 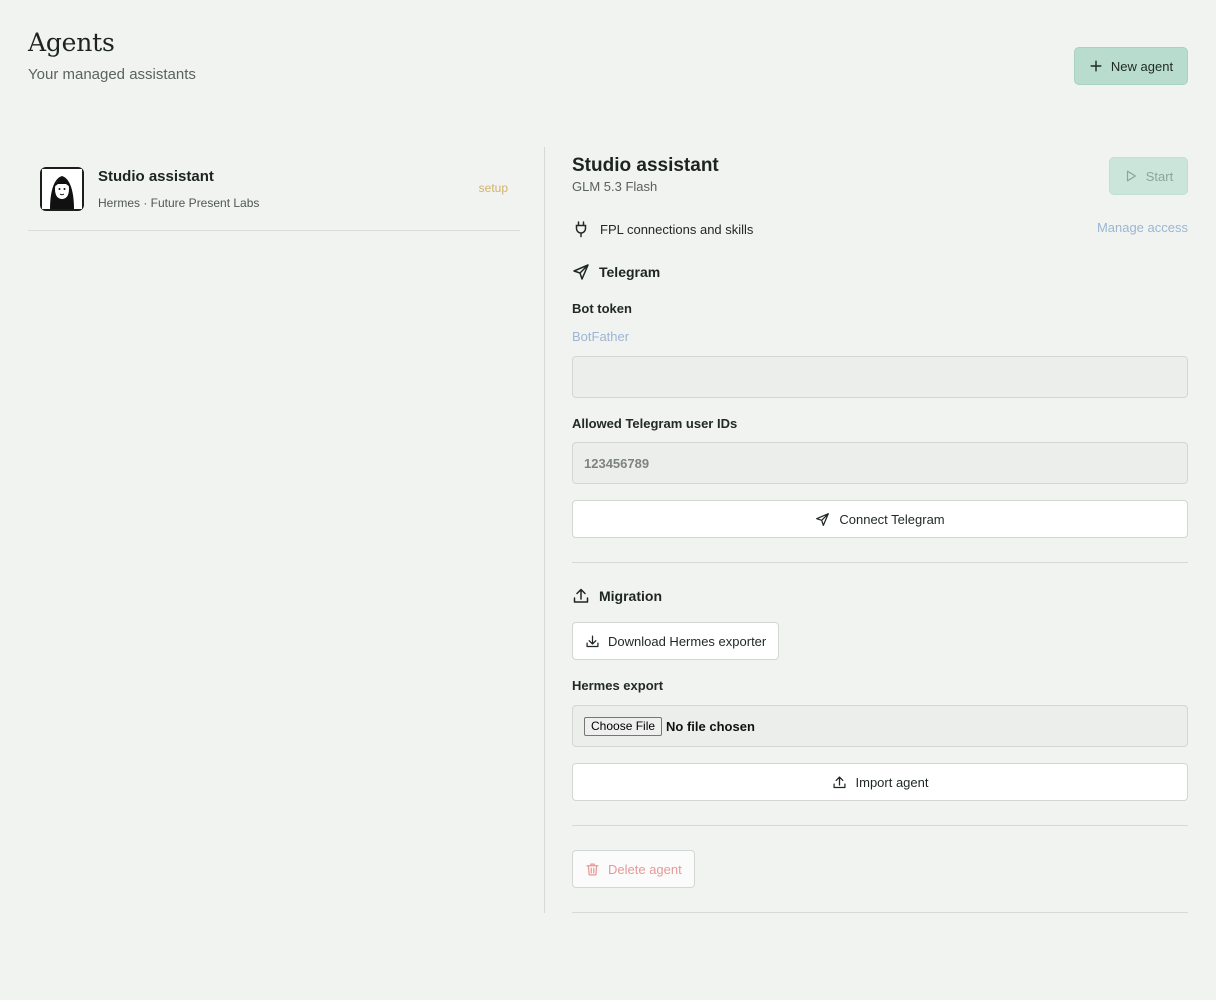 What do you see at coordinates (630, 596) in the screenshot?
I see `migration-heading-label: Migration` at bounding box center [630, 596].